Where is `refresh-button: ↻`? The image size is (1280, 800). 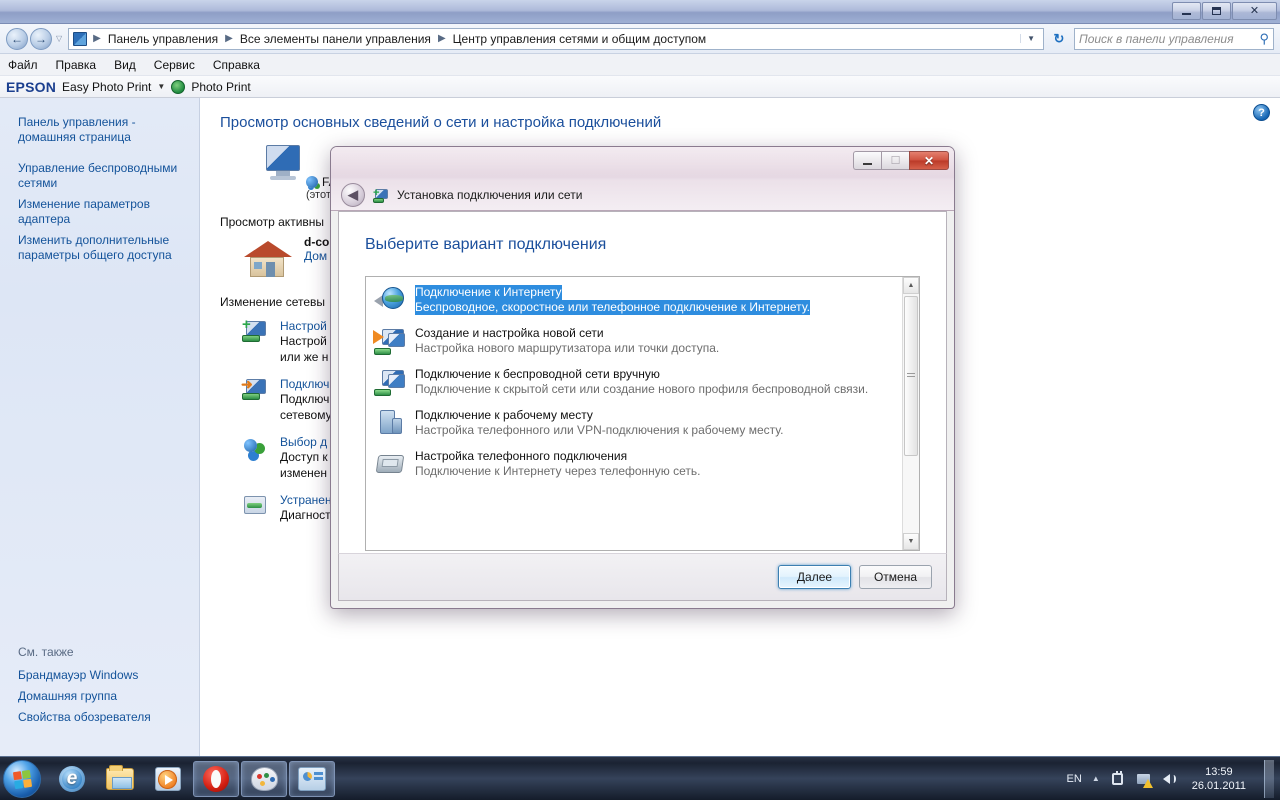
refresh-button: ↻ is located at coordinates (1059, 39).